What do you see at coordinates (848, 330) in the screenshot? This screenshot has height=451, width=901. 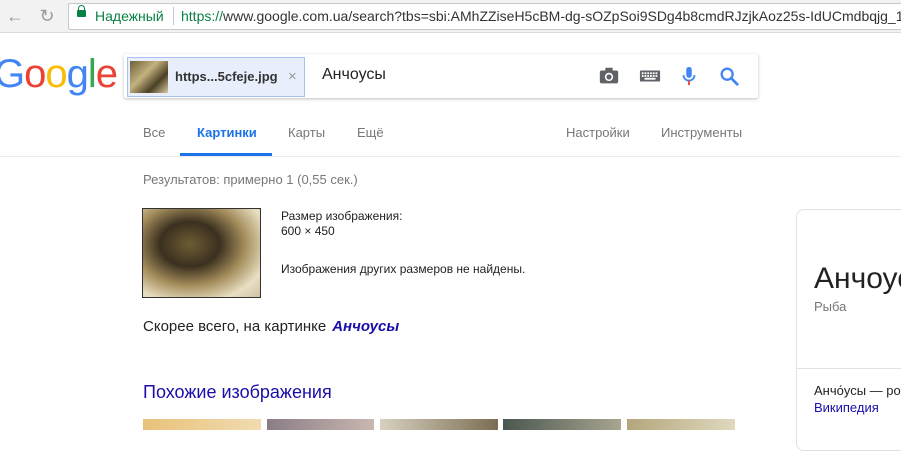 I see `knowledge-panel: Анчоус Рыба Анчо́усы — ро Википедия` at bounding box center [848, 330].